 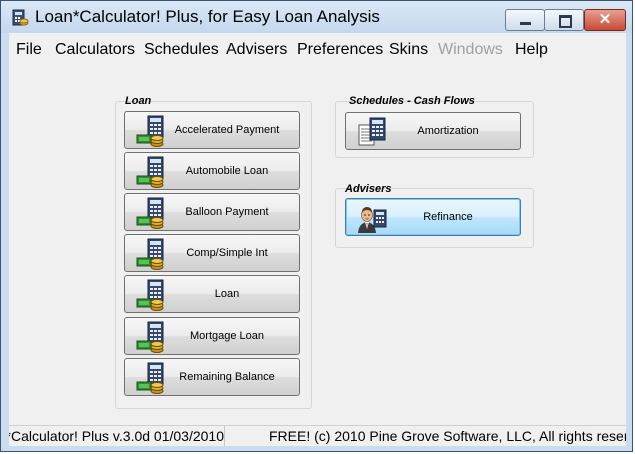 What do you see at coordinates (412, 101) in the screenshot?
I see `schedules-panel-title: Schedules - Cash Flows` at bounding box center [412, 101].